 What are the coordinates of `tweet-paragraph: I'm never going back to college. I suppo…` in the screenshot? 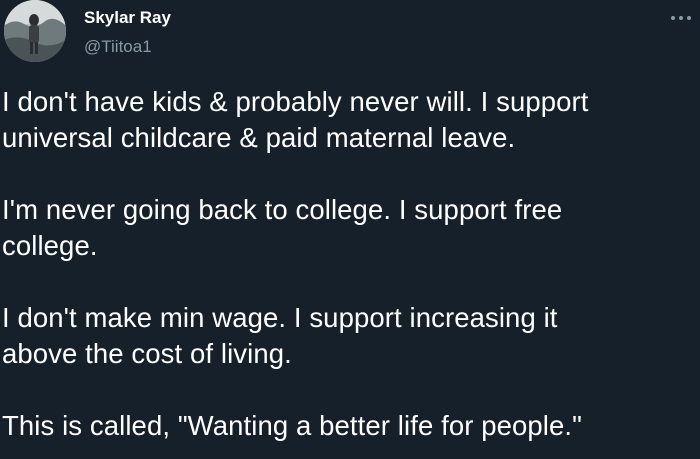 It's located at (282, 227).